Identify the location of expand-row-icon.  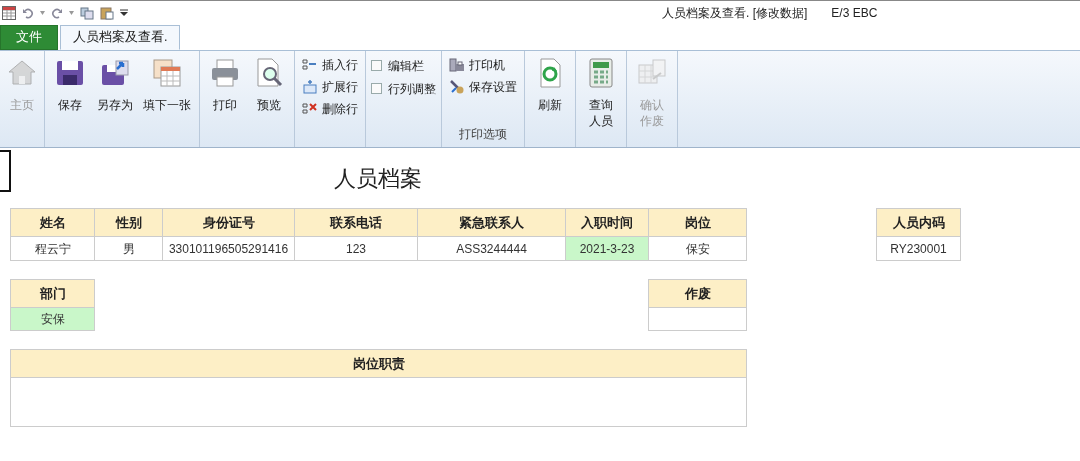
(310, 87).